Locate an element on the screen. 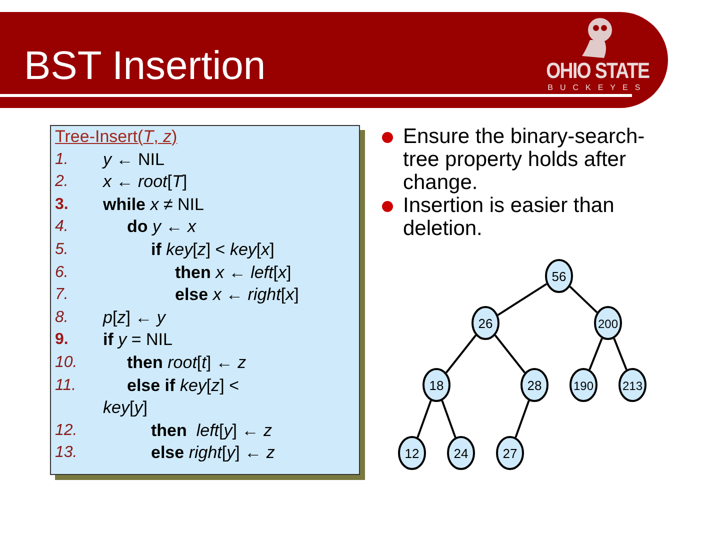  bullet-text: Ensure the binary-search-tree property holds after change. is located at coordinates (524, 159).